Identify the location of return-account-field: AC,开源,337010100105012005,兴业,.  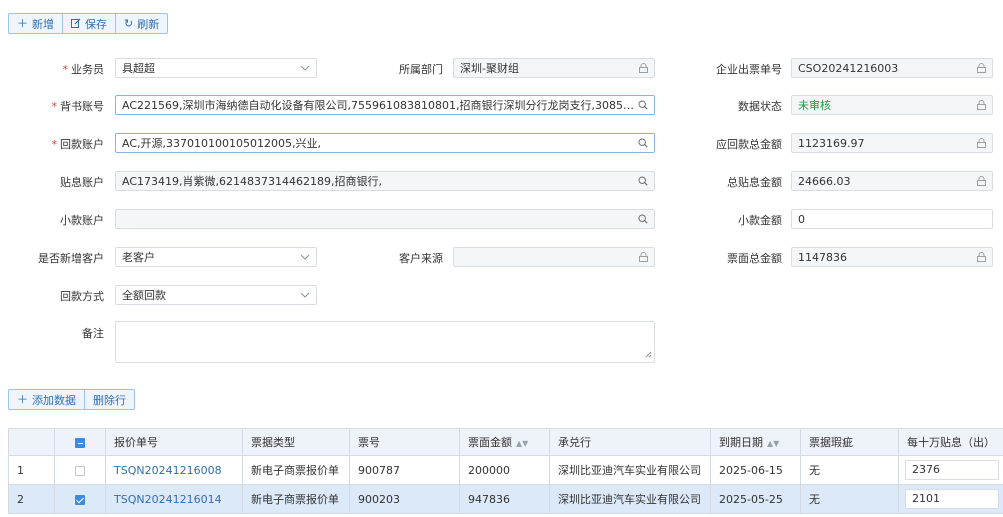
(385, 143).